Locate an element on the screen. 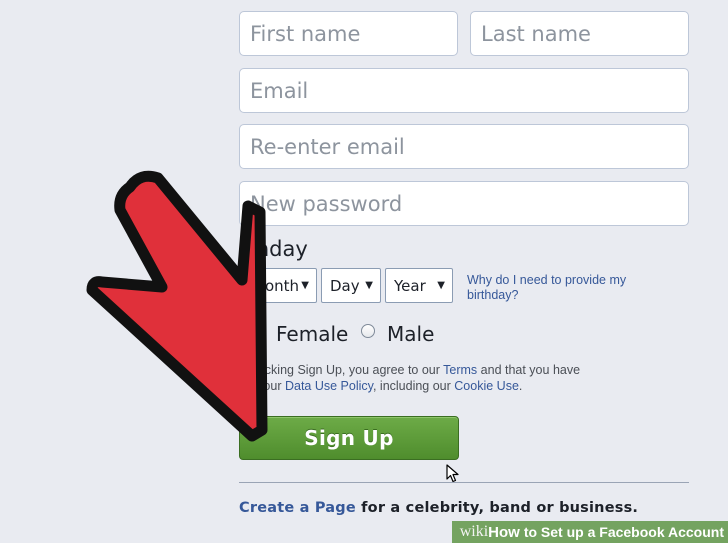 Image resolution: width=728 pixels, height=543 pixels. wikihow-watermark: wiki How to Set up a Facebook Account is located at coordinates (589, 532).